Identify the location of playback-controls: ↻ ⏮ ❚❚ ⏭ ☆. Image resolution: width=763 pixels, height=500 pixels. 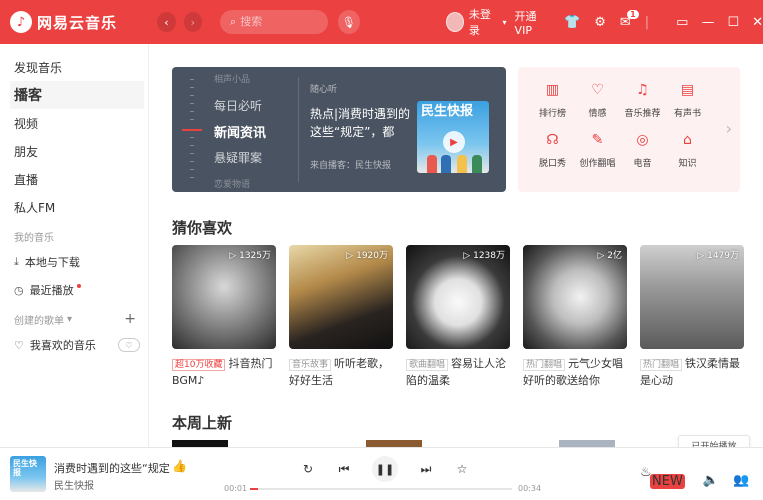
(385, 469).